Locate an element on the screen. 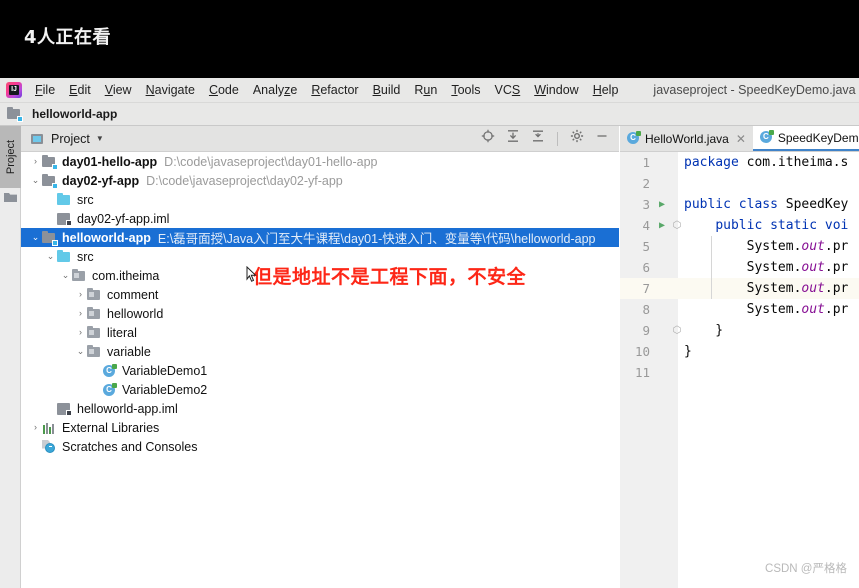 The image size is (859, 588). menu-item-code: Code is located at coordinates (224, 90).